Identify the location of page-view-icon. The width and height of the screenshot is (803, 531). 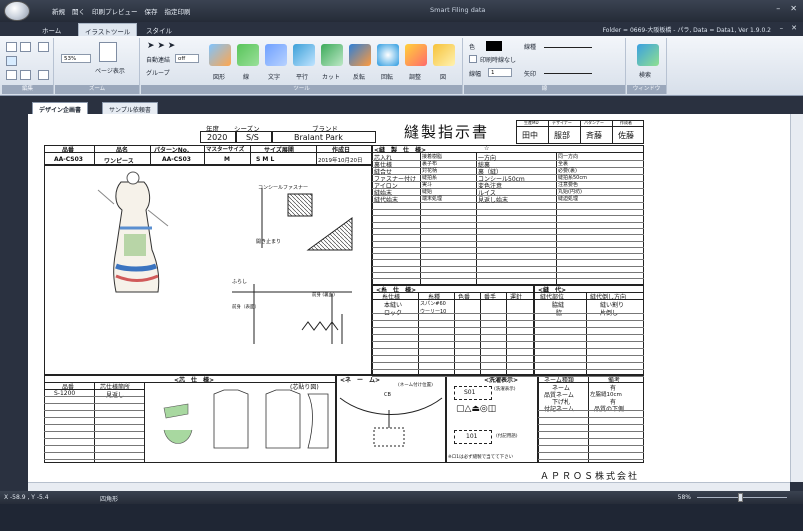
(108, 52).